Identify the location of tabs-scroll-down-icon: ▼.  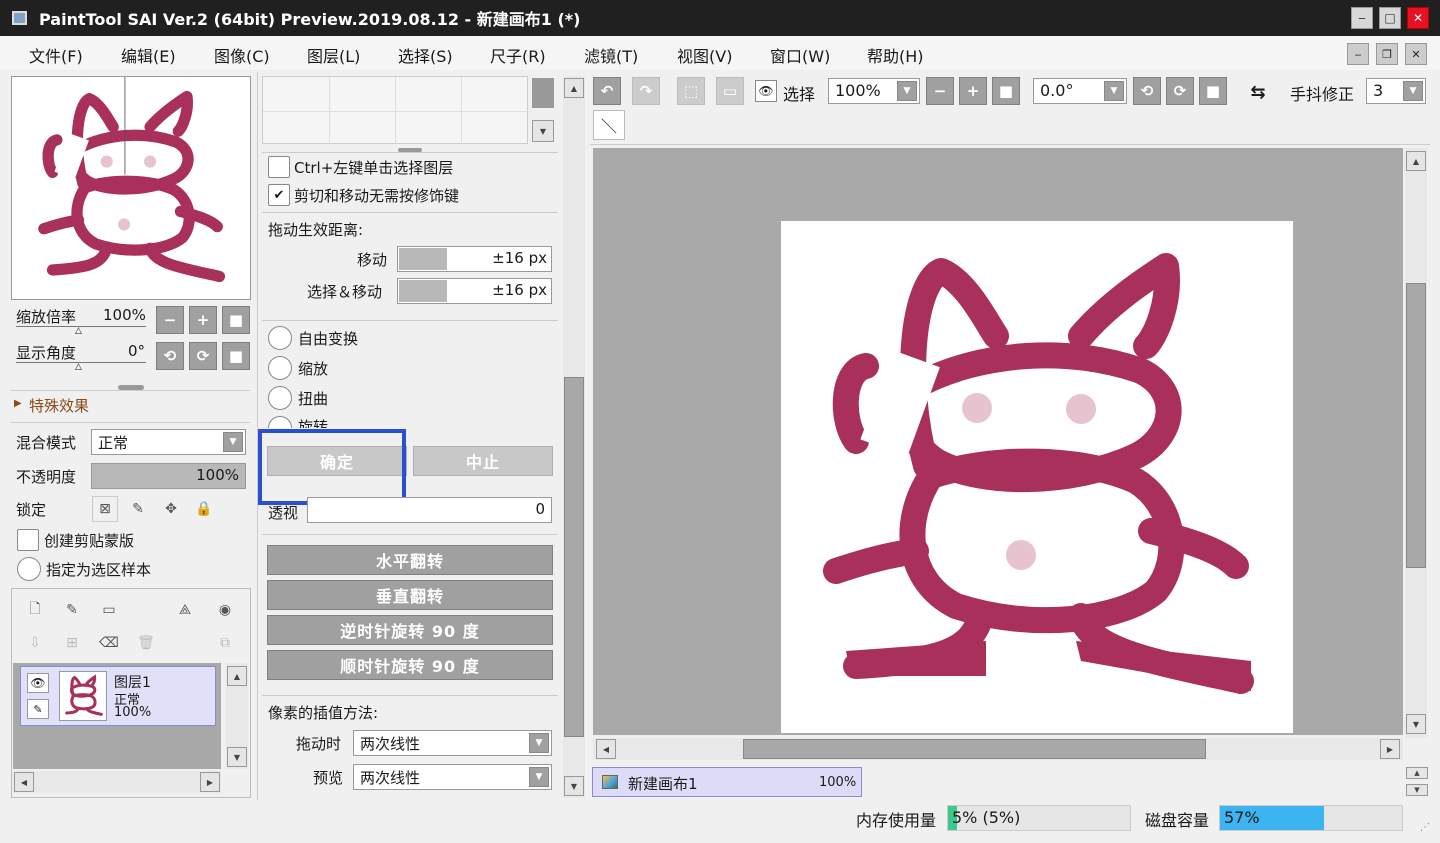
(1417, 790).